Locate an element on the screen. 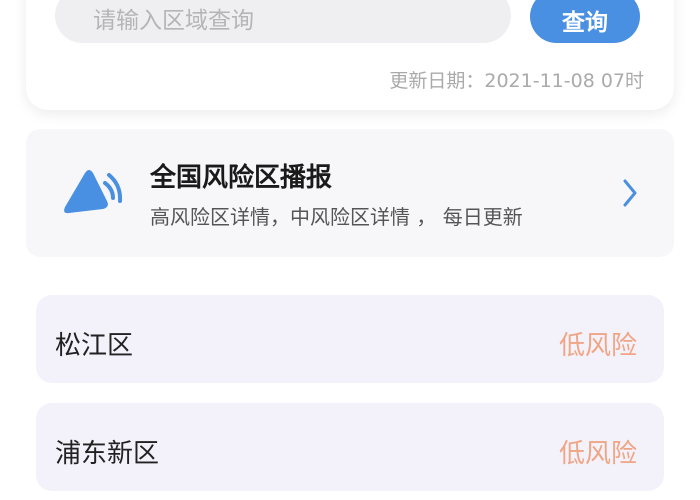 This screenshot has width=700, height=500. region-name: 松江区 is located at coordinates (94, 346).